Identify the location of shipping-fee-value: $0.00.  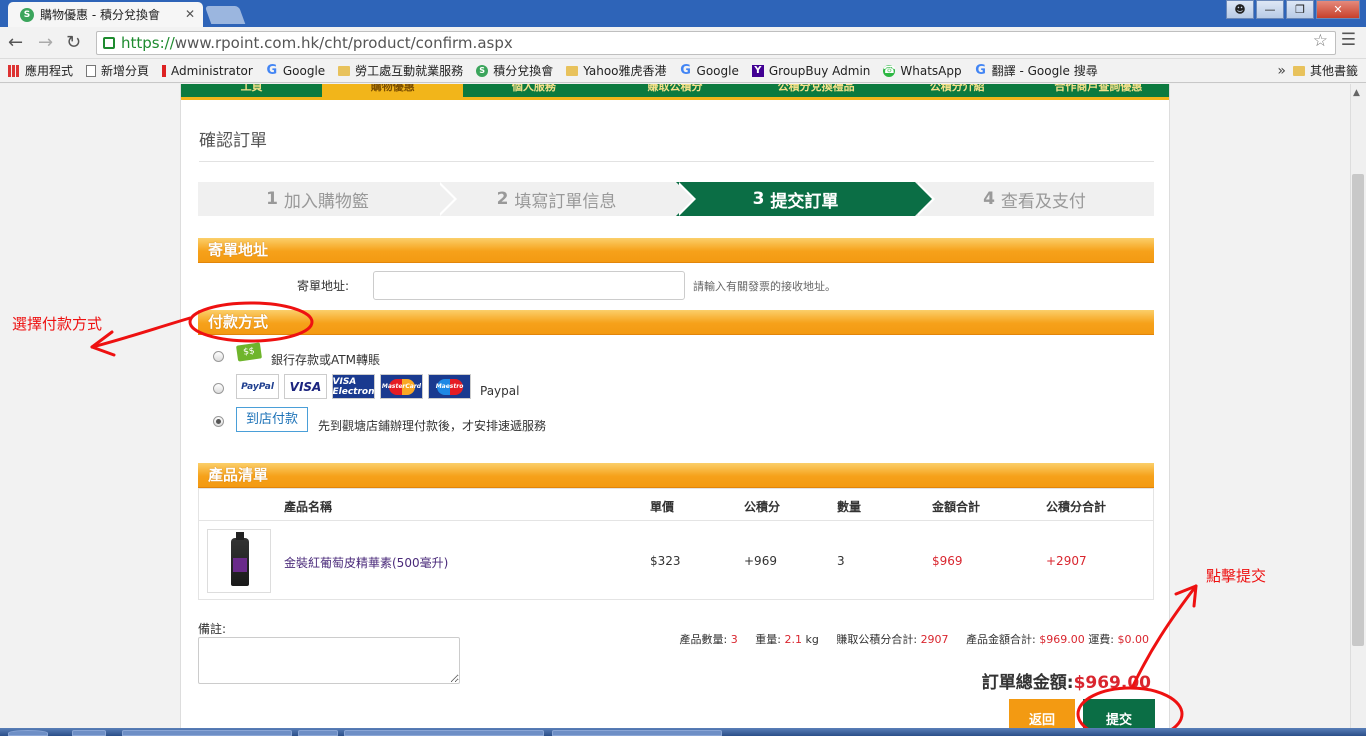
(1133, 639).